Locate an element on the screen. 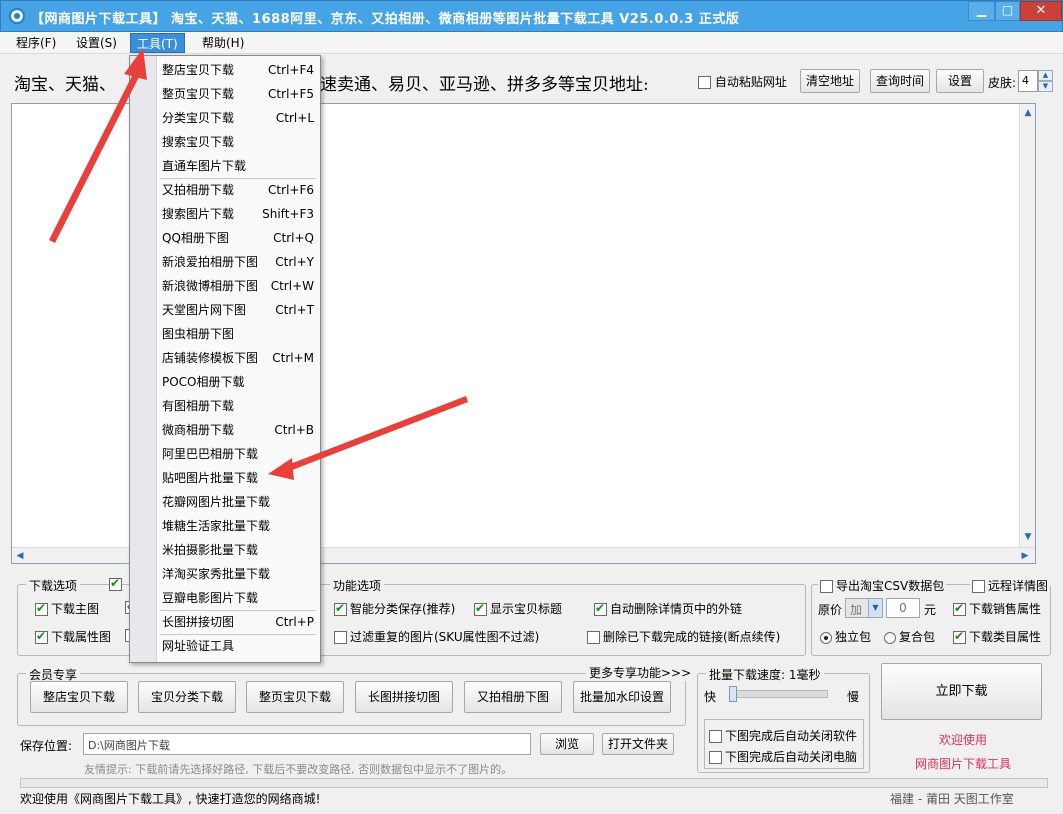 This screenshot has height=814, width=1063. tools-menu-item: 图虫相册下图 is located at coordinates (239, 334).